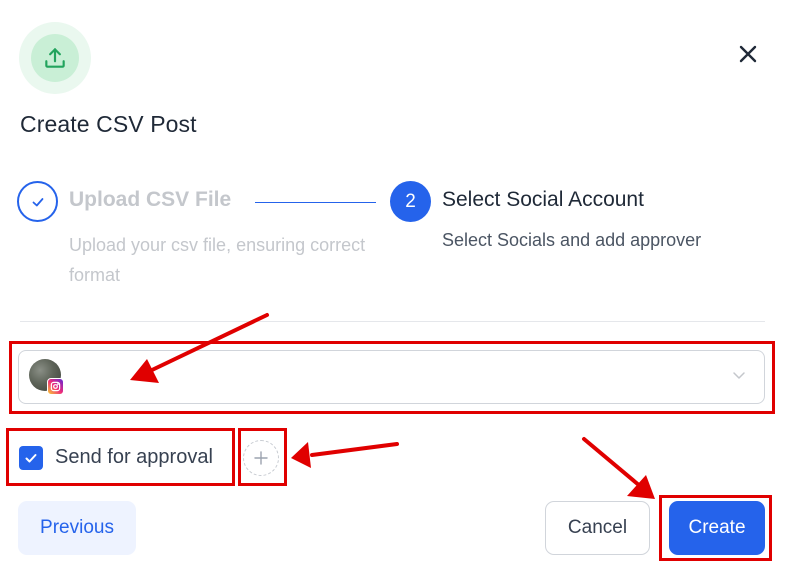 This screenshot has height=579, width=787. Describe the element at coordinates (392, 377) in the screenshot. I see `annotation-box-account-select` at that location.